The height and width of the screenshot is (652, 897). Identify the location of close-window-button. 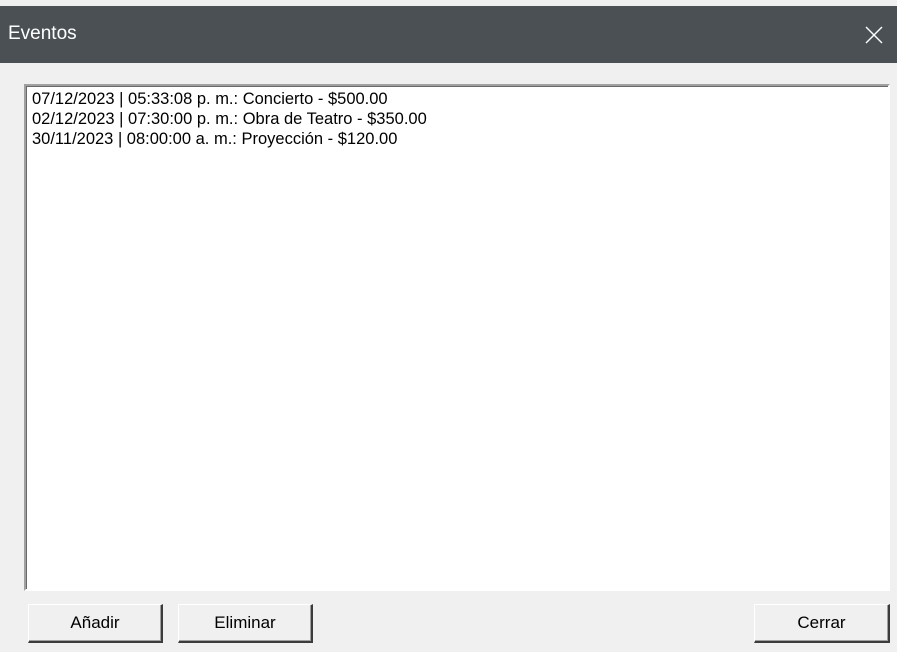
(874, 34).